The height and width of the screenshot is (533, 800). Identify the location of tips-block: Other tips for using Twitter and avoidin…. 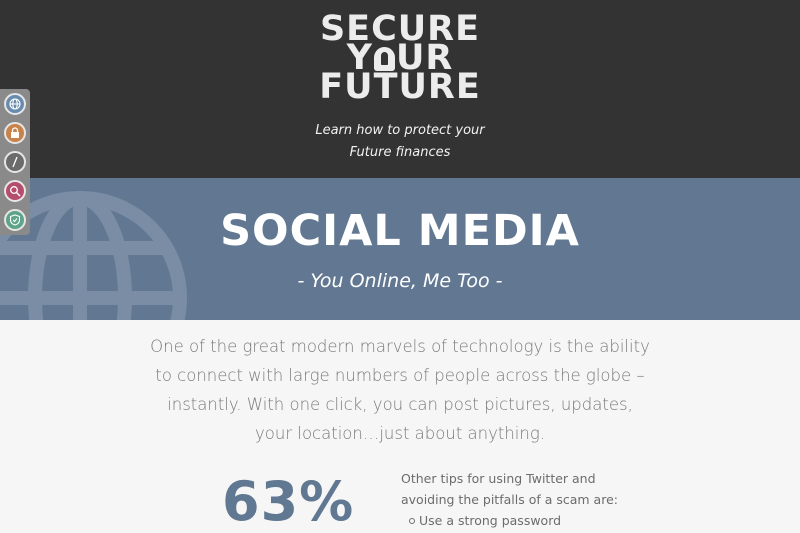
(521, 499).